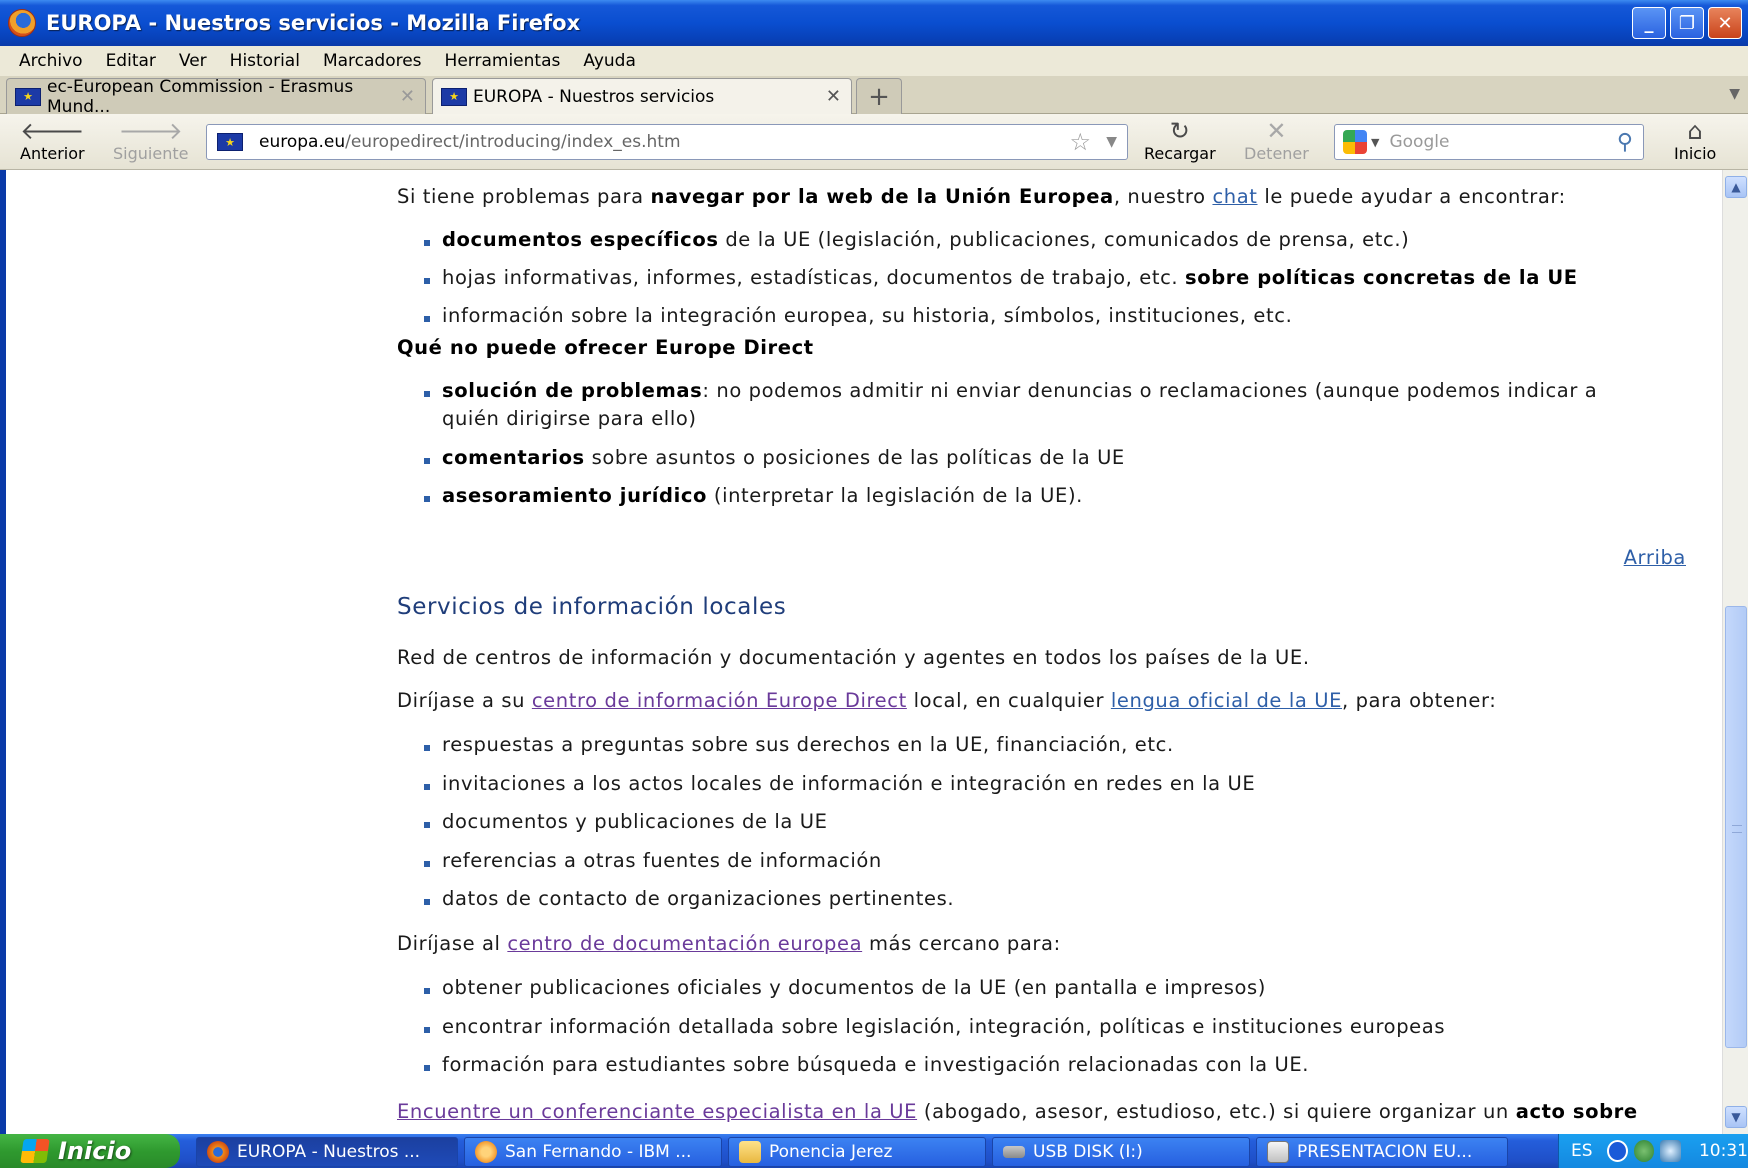 This screenshot has height=1168, width=1748. What do you see at coordinates (1121, 1152) in the screenshot?
I see `taskbar-item-usb-disk: USB DISK (I:)` at bounding box center [1121, 1152].